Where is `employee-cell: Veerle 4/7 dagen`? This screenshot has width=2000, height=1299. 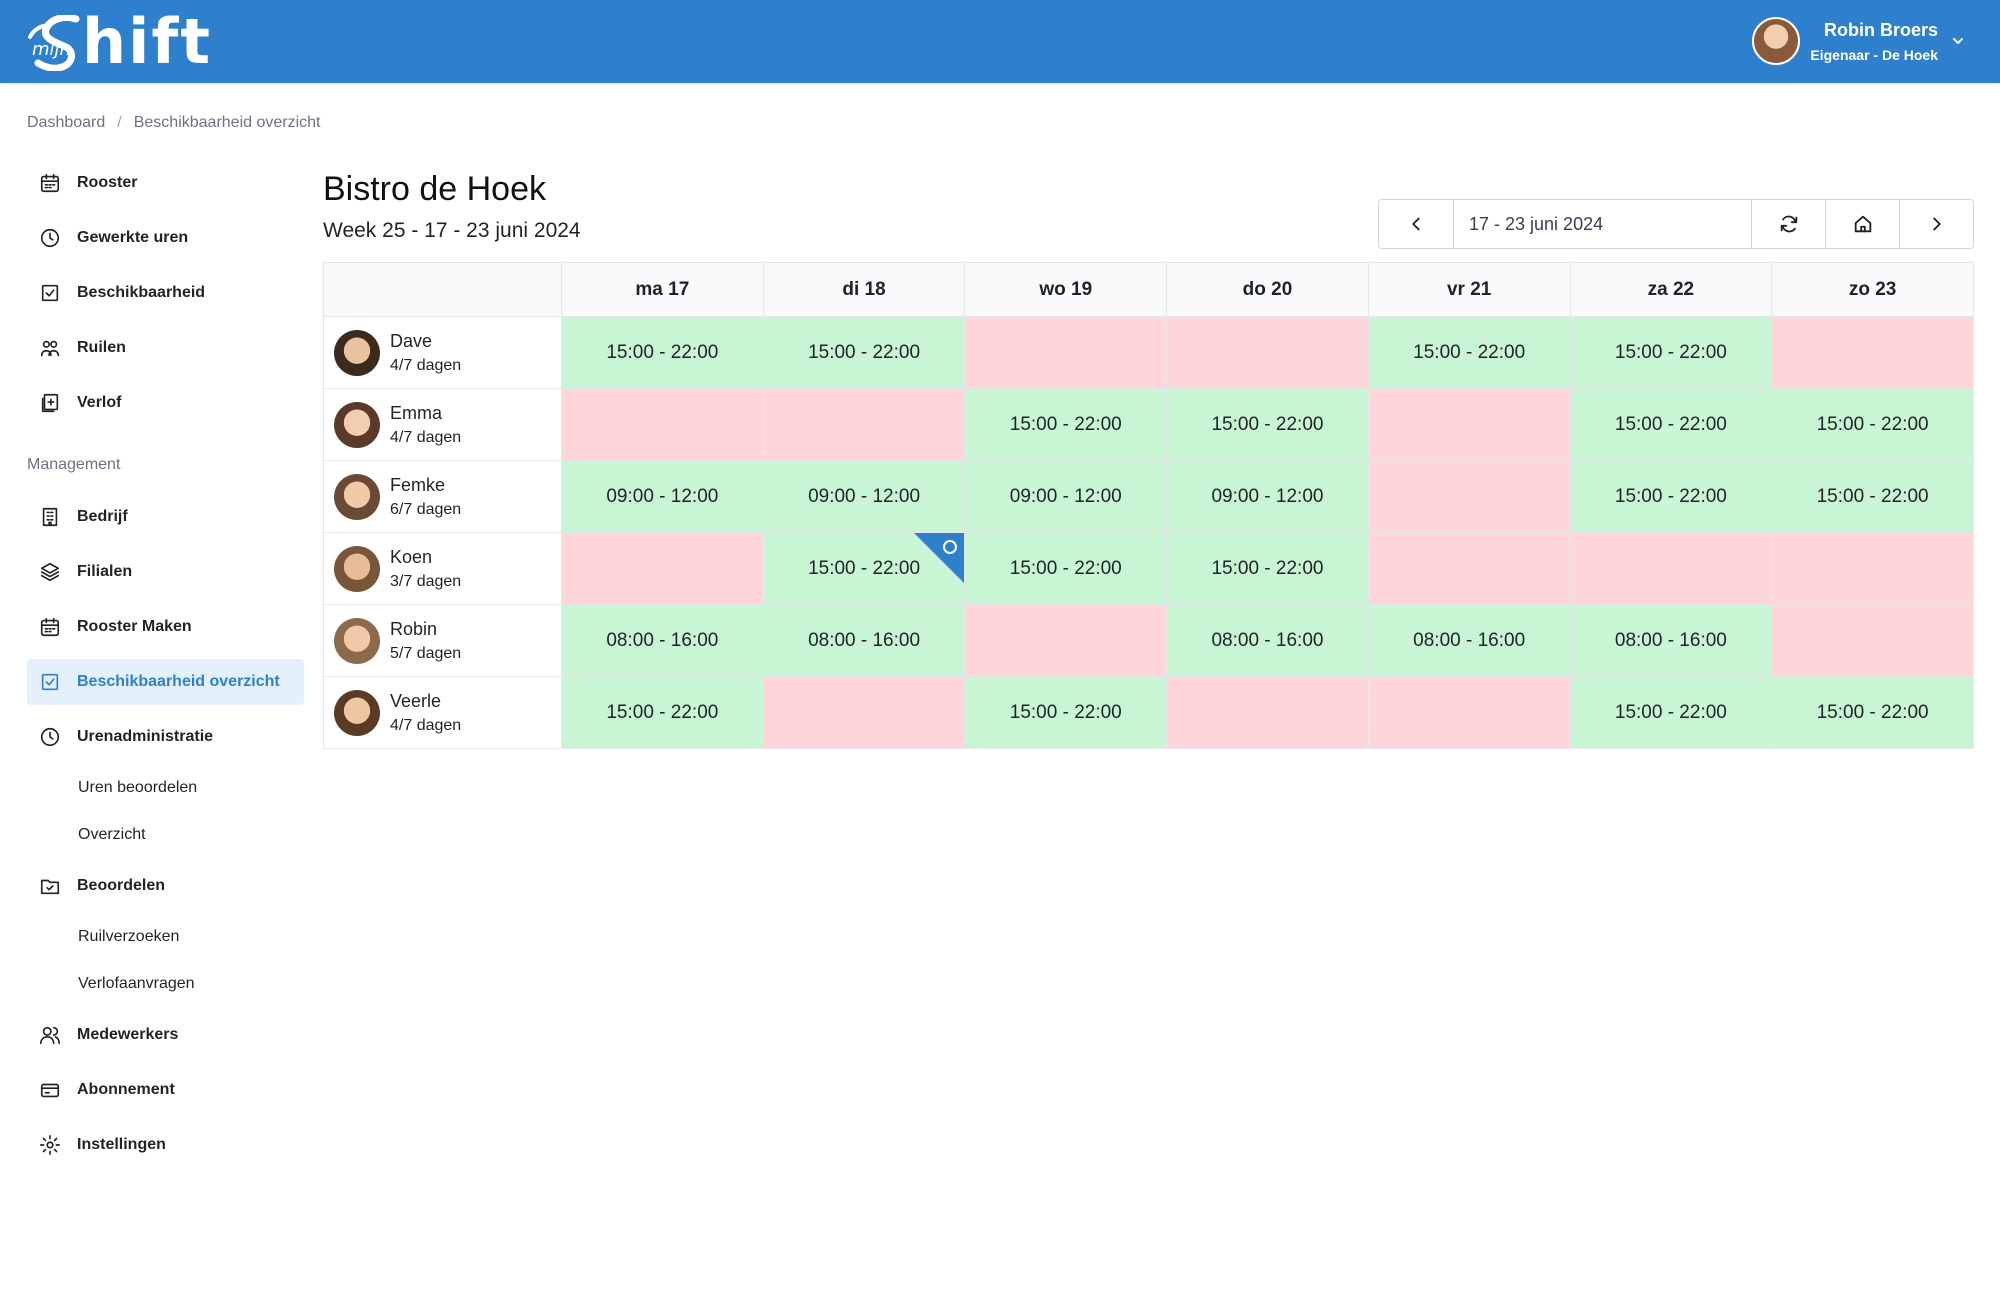
employee-cell: Veerle 4/7 dagen is located at coordinates (442, 712).